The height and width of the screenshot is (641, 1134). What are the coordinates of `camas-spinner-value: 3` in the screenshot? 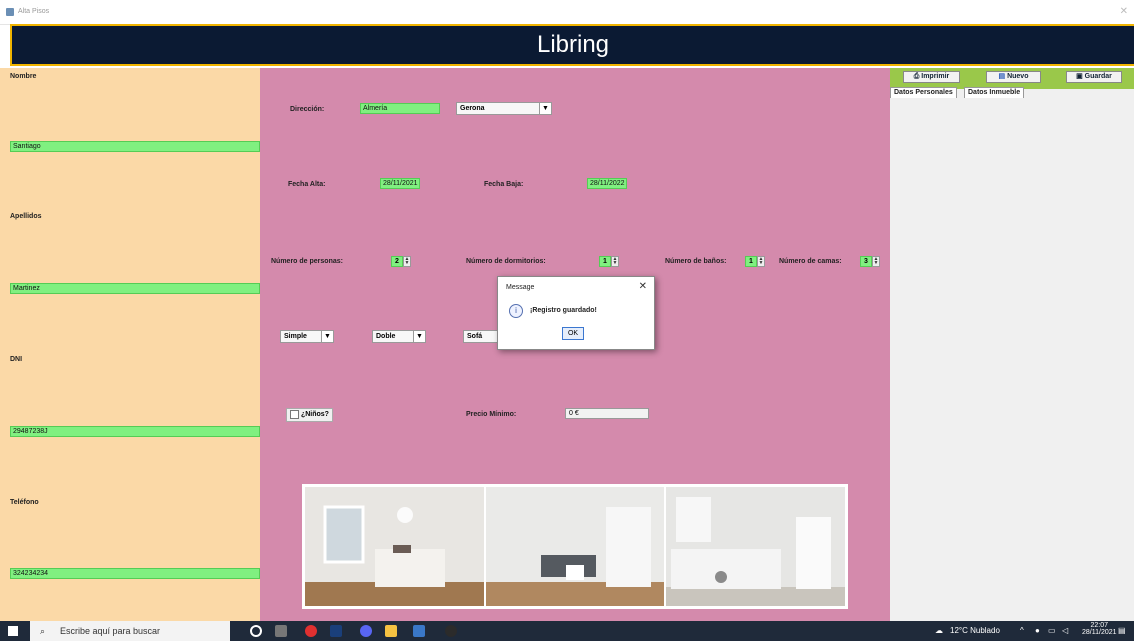 It's located at (866, 261).